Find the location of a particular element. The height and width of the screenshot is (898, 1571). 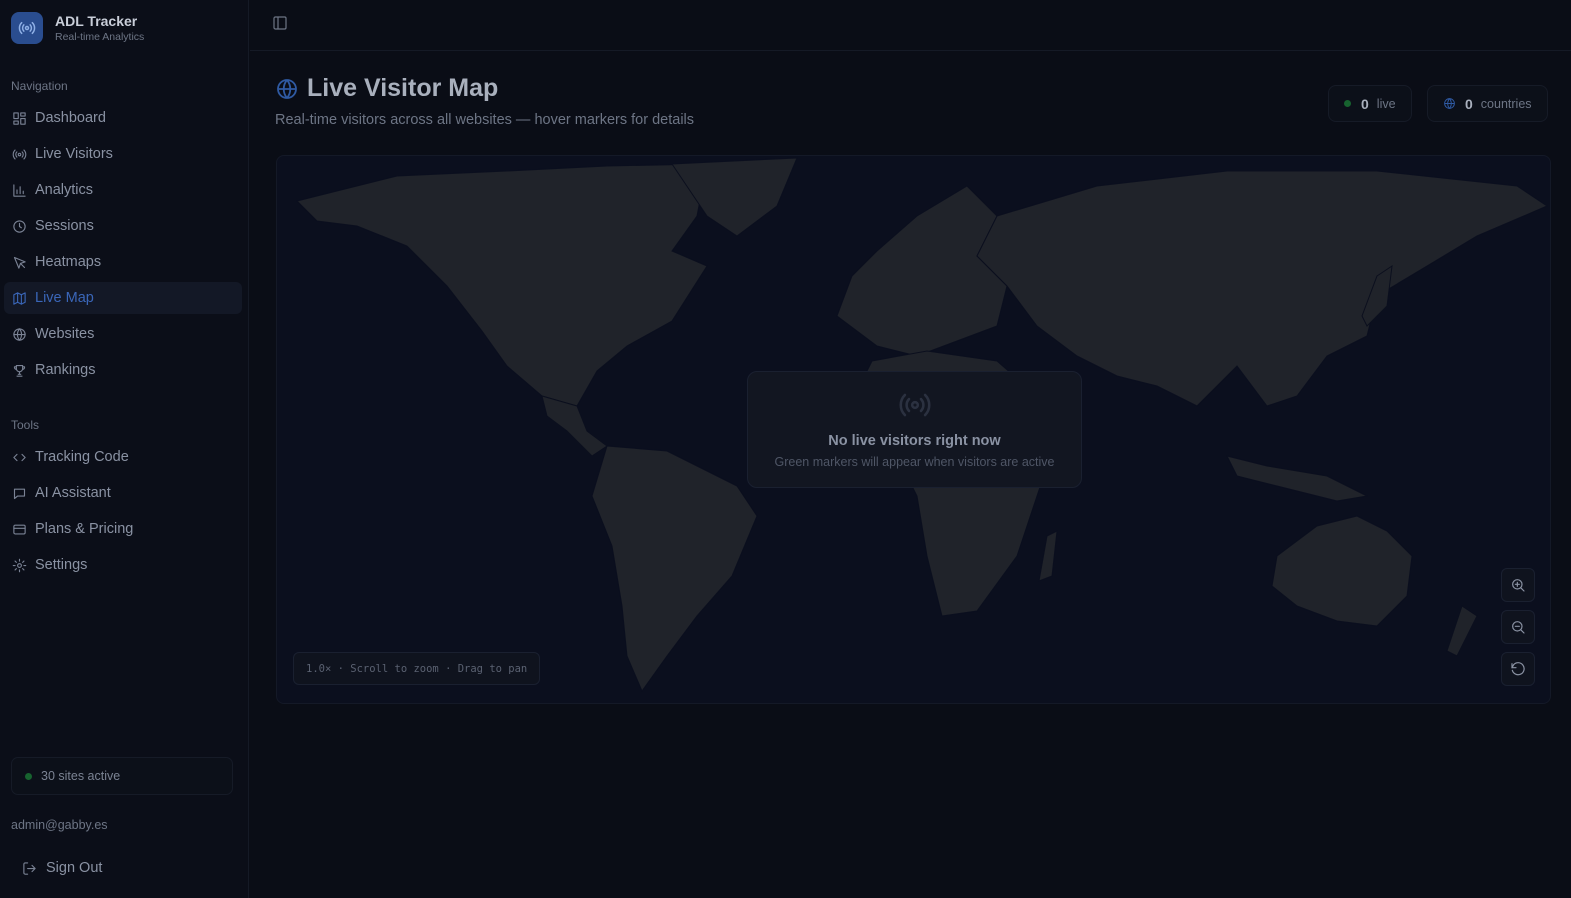

brand: ADL Tracker Real-time Analytics is located at coordinates (77, 28).